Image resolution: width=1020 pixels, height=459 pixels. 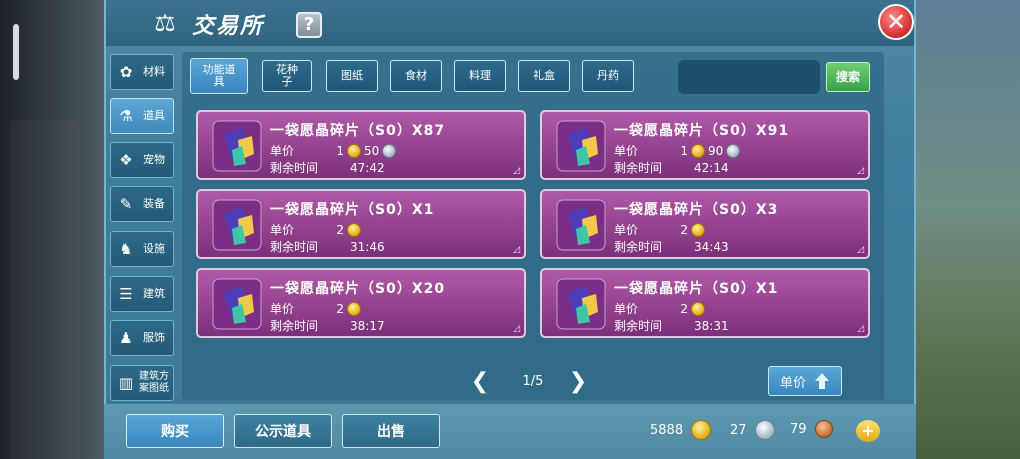 I want to click on sort-by-price-button: 单价, so click(x=805, y=381).